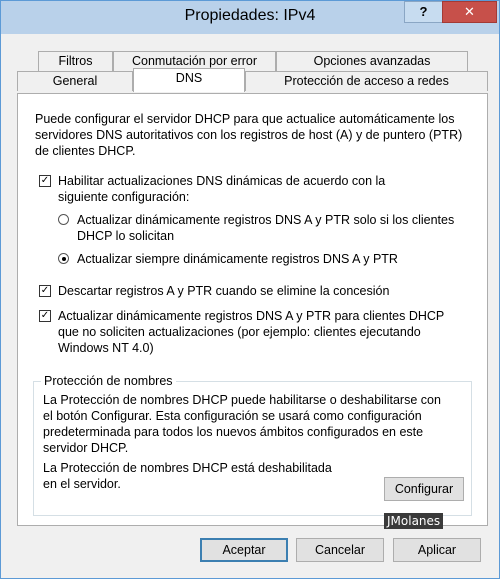 Image resolution: width=500 pixels, height=579 pixels. I want to click on tab-opciones-avanzadas: Opciones avanzadas, so click(372, 61).